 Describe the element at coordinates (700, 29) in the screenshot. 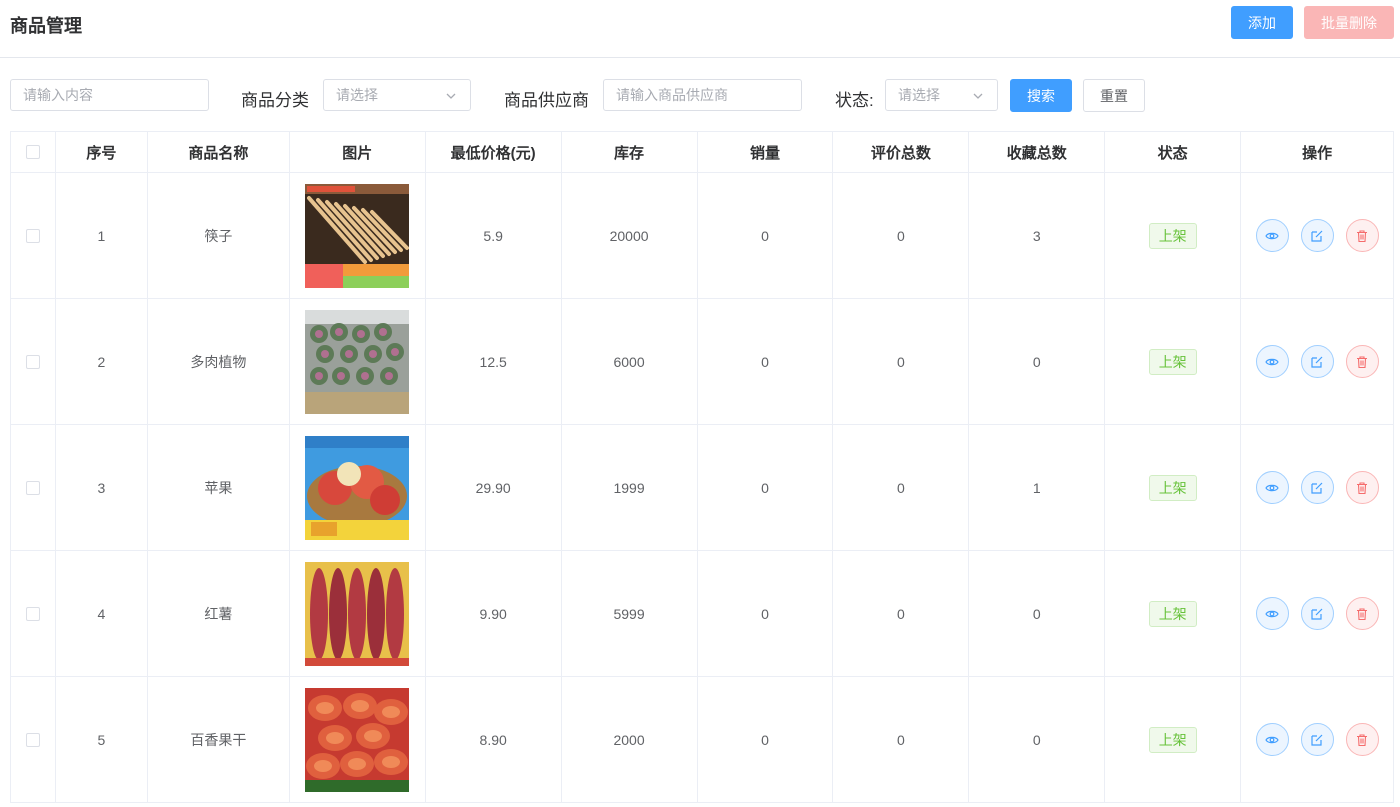

I see `page-header: 商品管理 添加 批量删除` at that location.